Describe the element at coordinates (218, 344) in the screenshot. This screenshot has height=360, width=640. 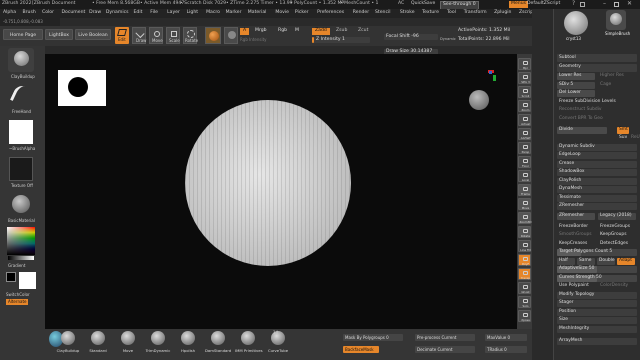
I see `brush-slot-damstandard: DamStandard` at that location.